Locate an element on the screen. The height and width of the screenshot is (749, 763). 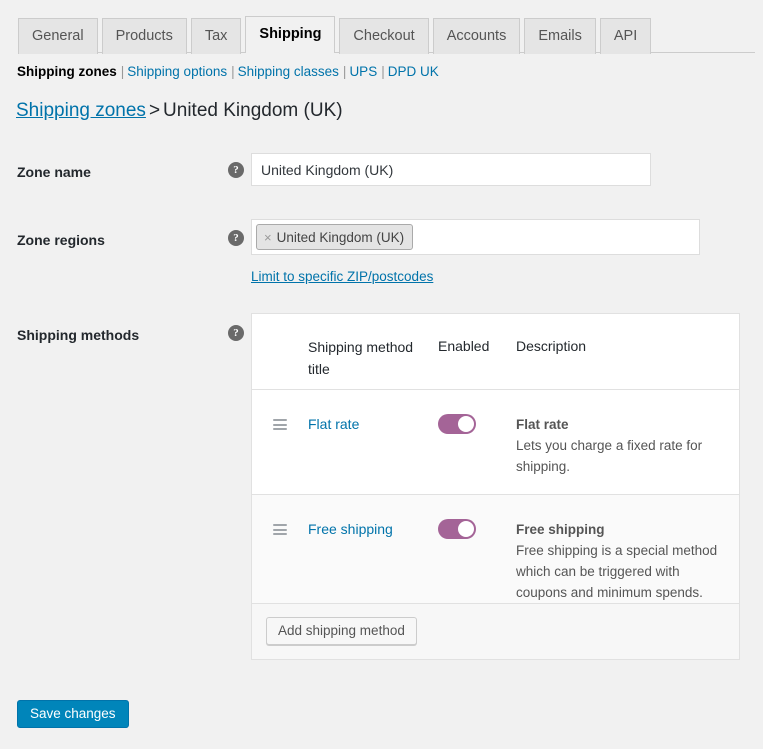
tab-general: General is located at coordinates (58, 36).